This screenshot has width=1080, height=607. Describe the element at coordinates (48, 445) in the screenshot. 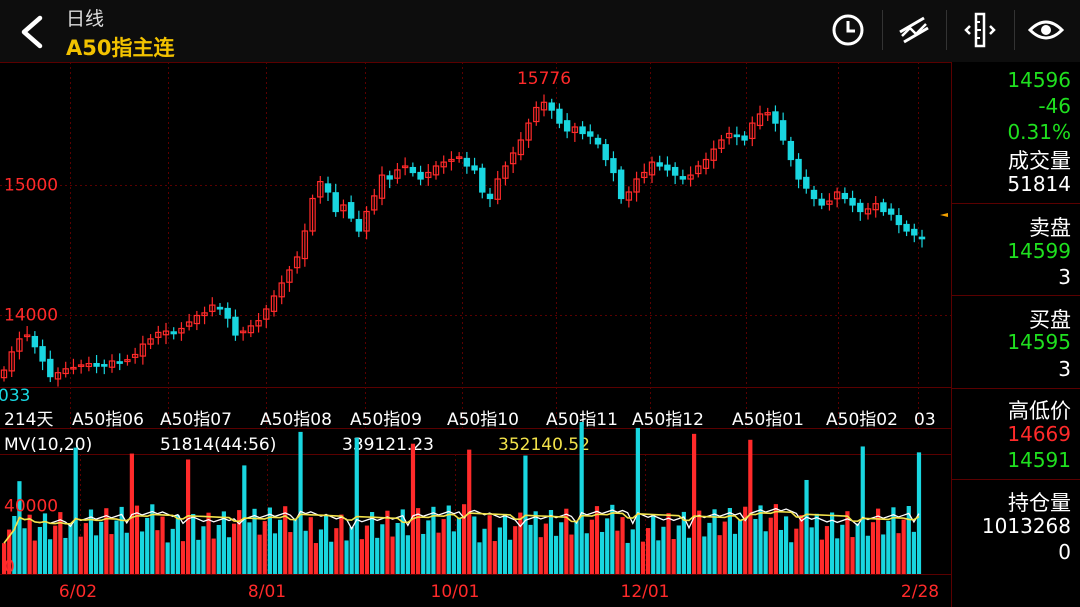

I see `volume-indicator-label: MV(10,20)` at that location.